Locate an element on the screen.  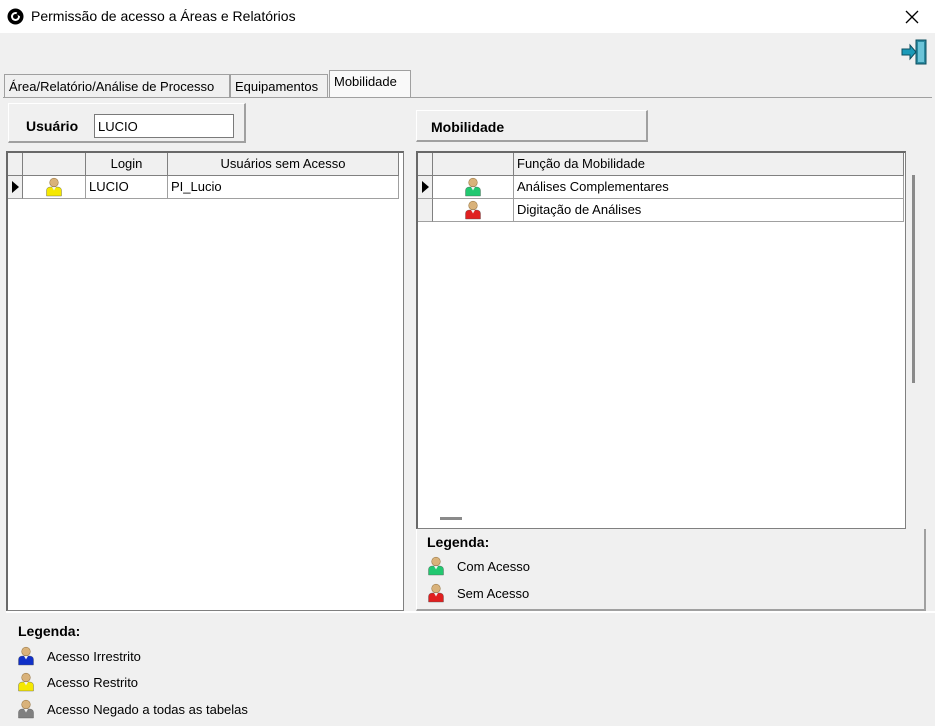
mobility-header: Mobilidade is located at coordinates (532, 126).